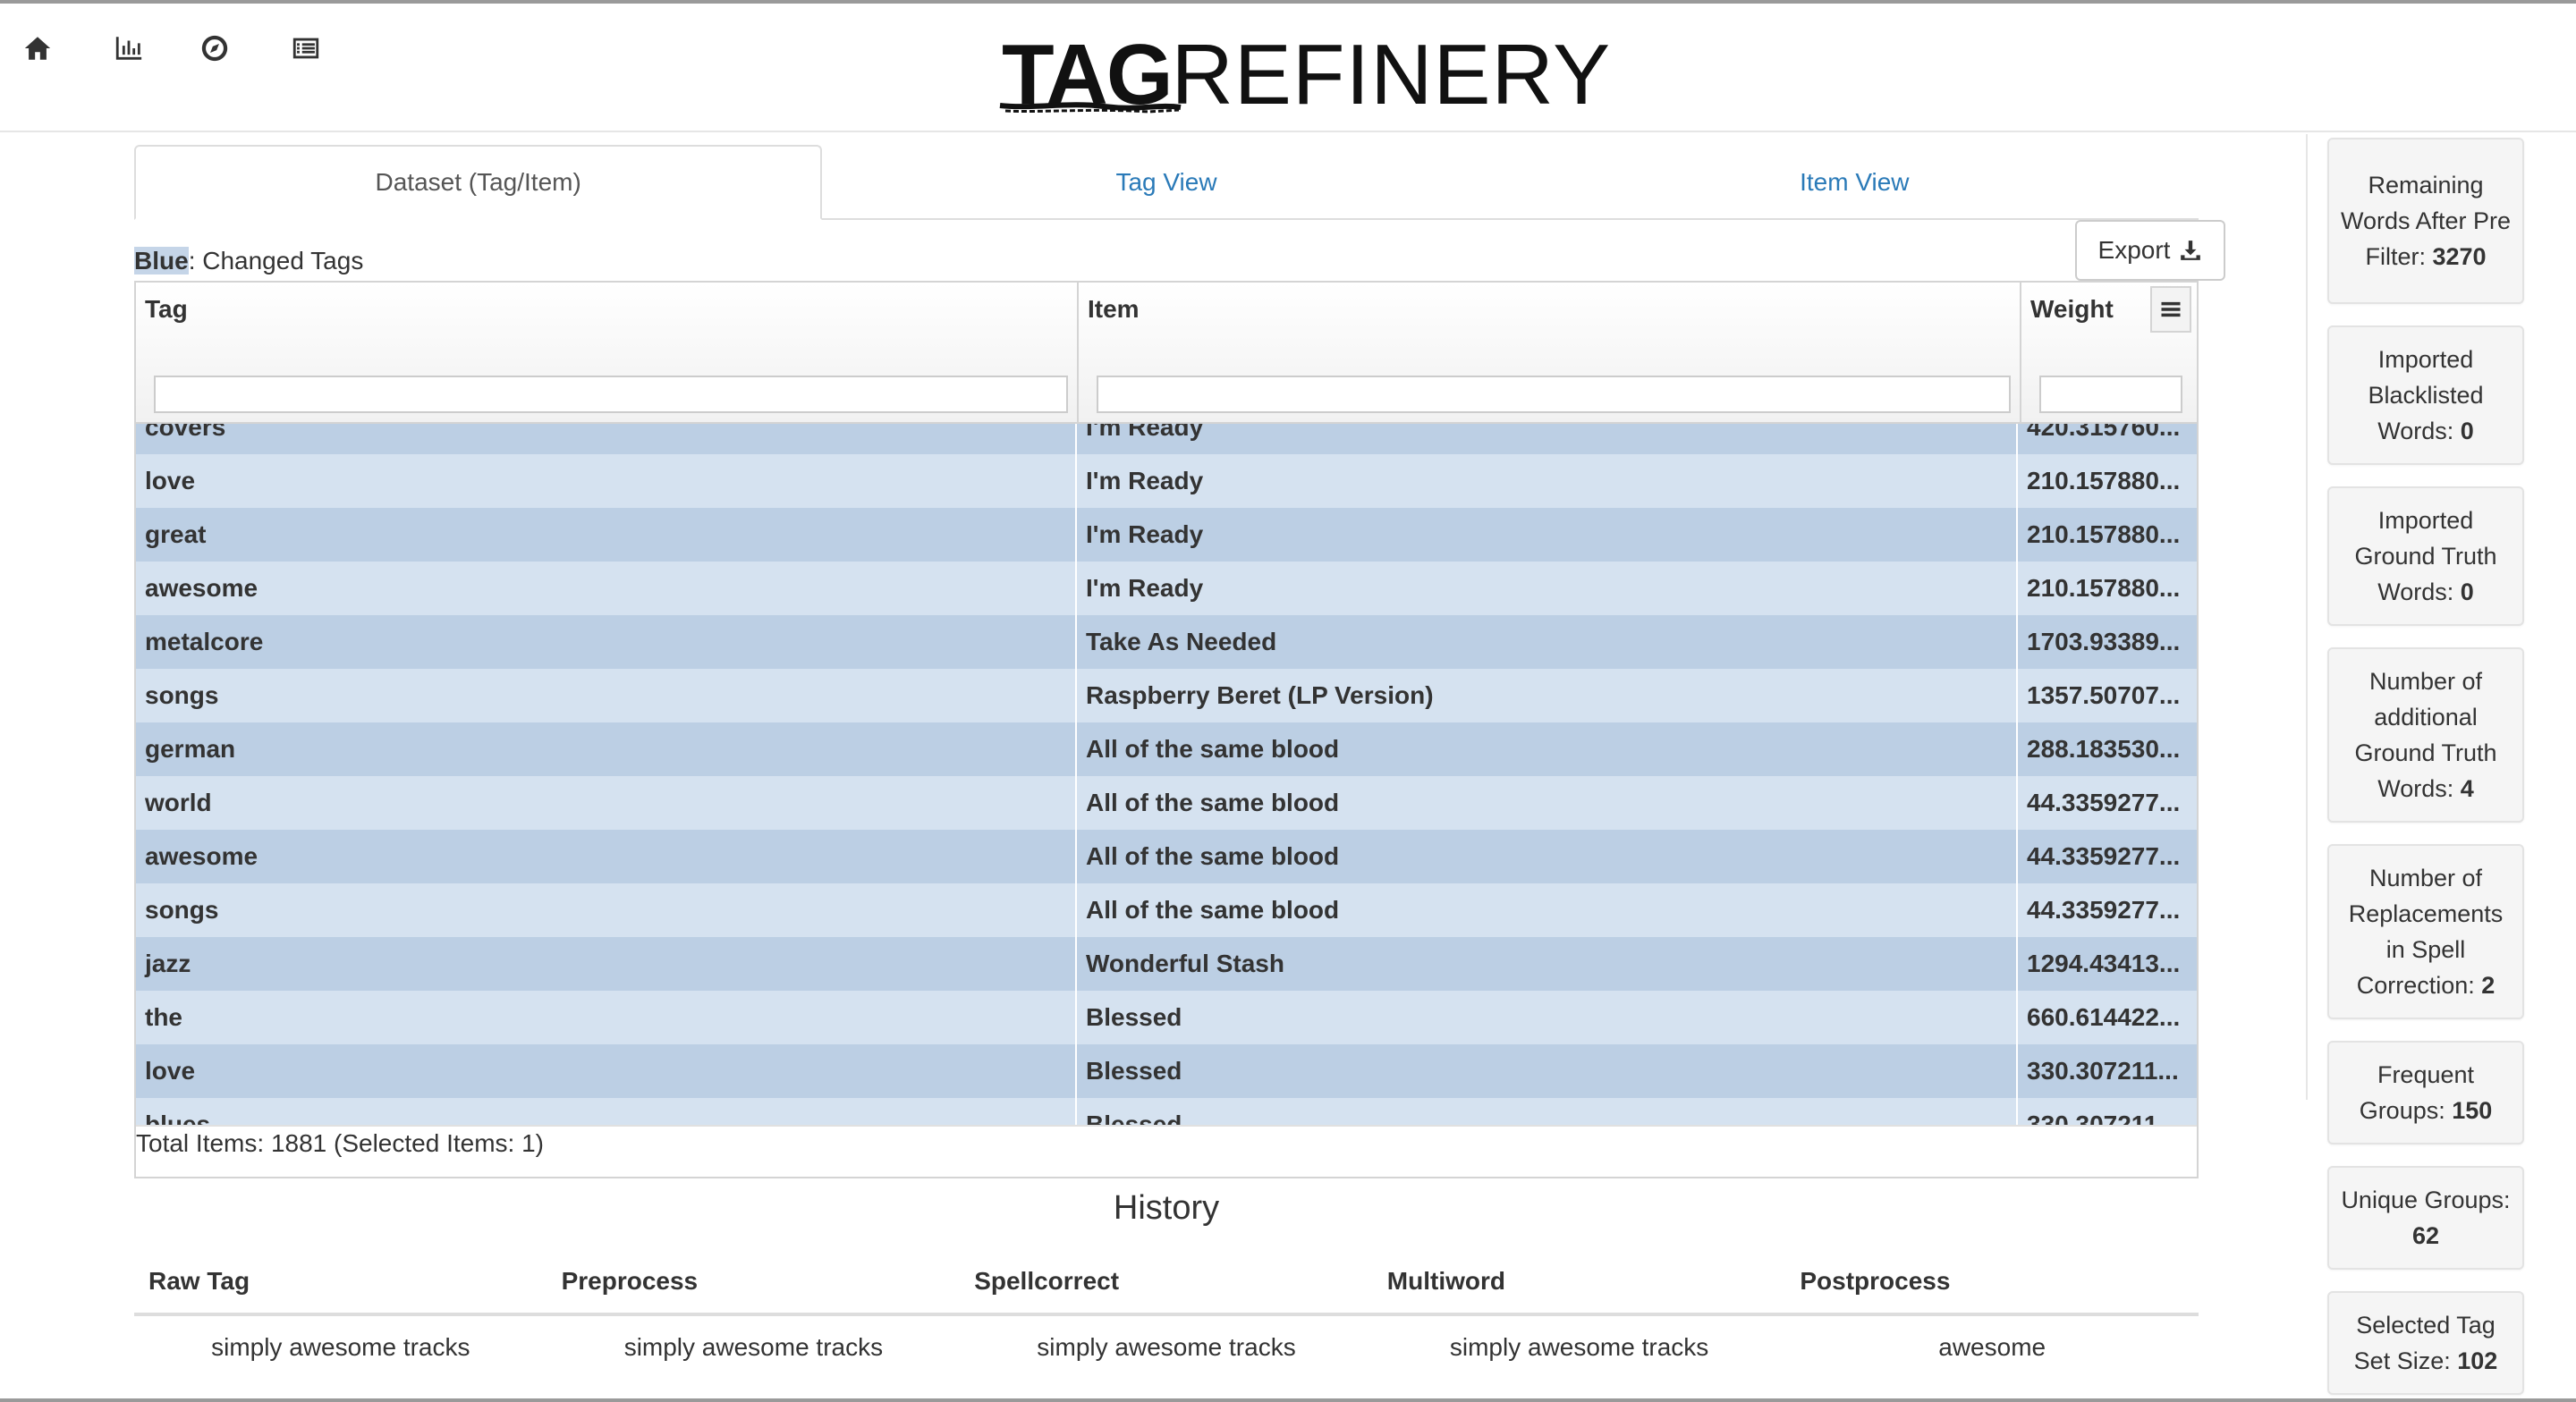 Image resolution: width=2576 pixels, height=1402 pixels. What do you see at coordinates (606, 964) in the screenshot?
I see `tag-cell: jazz` at bounding box center [606, 964].